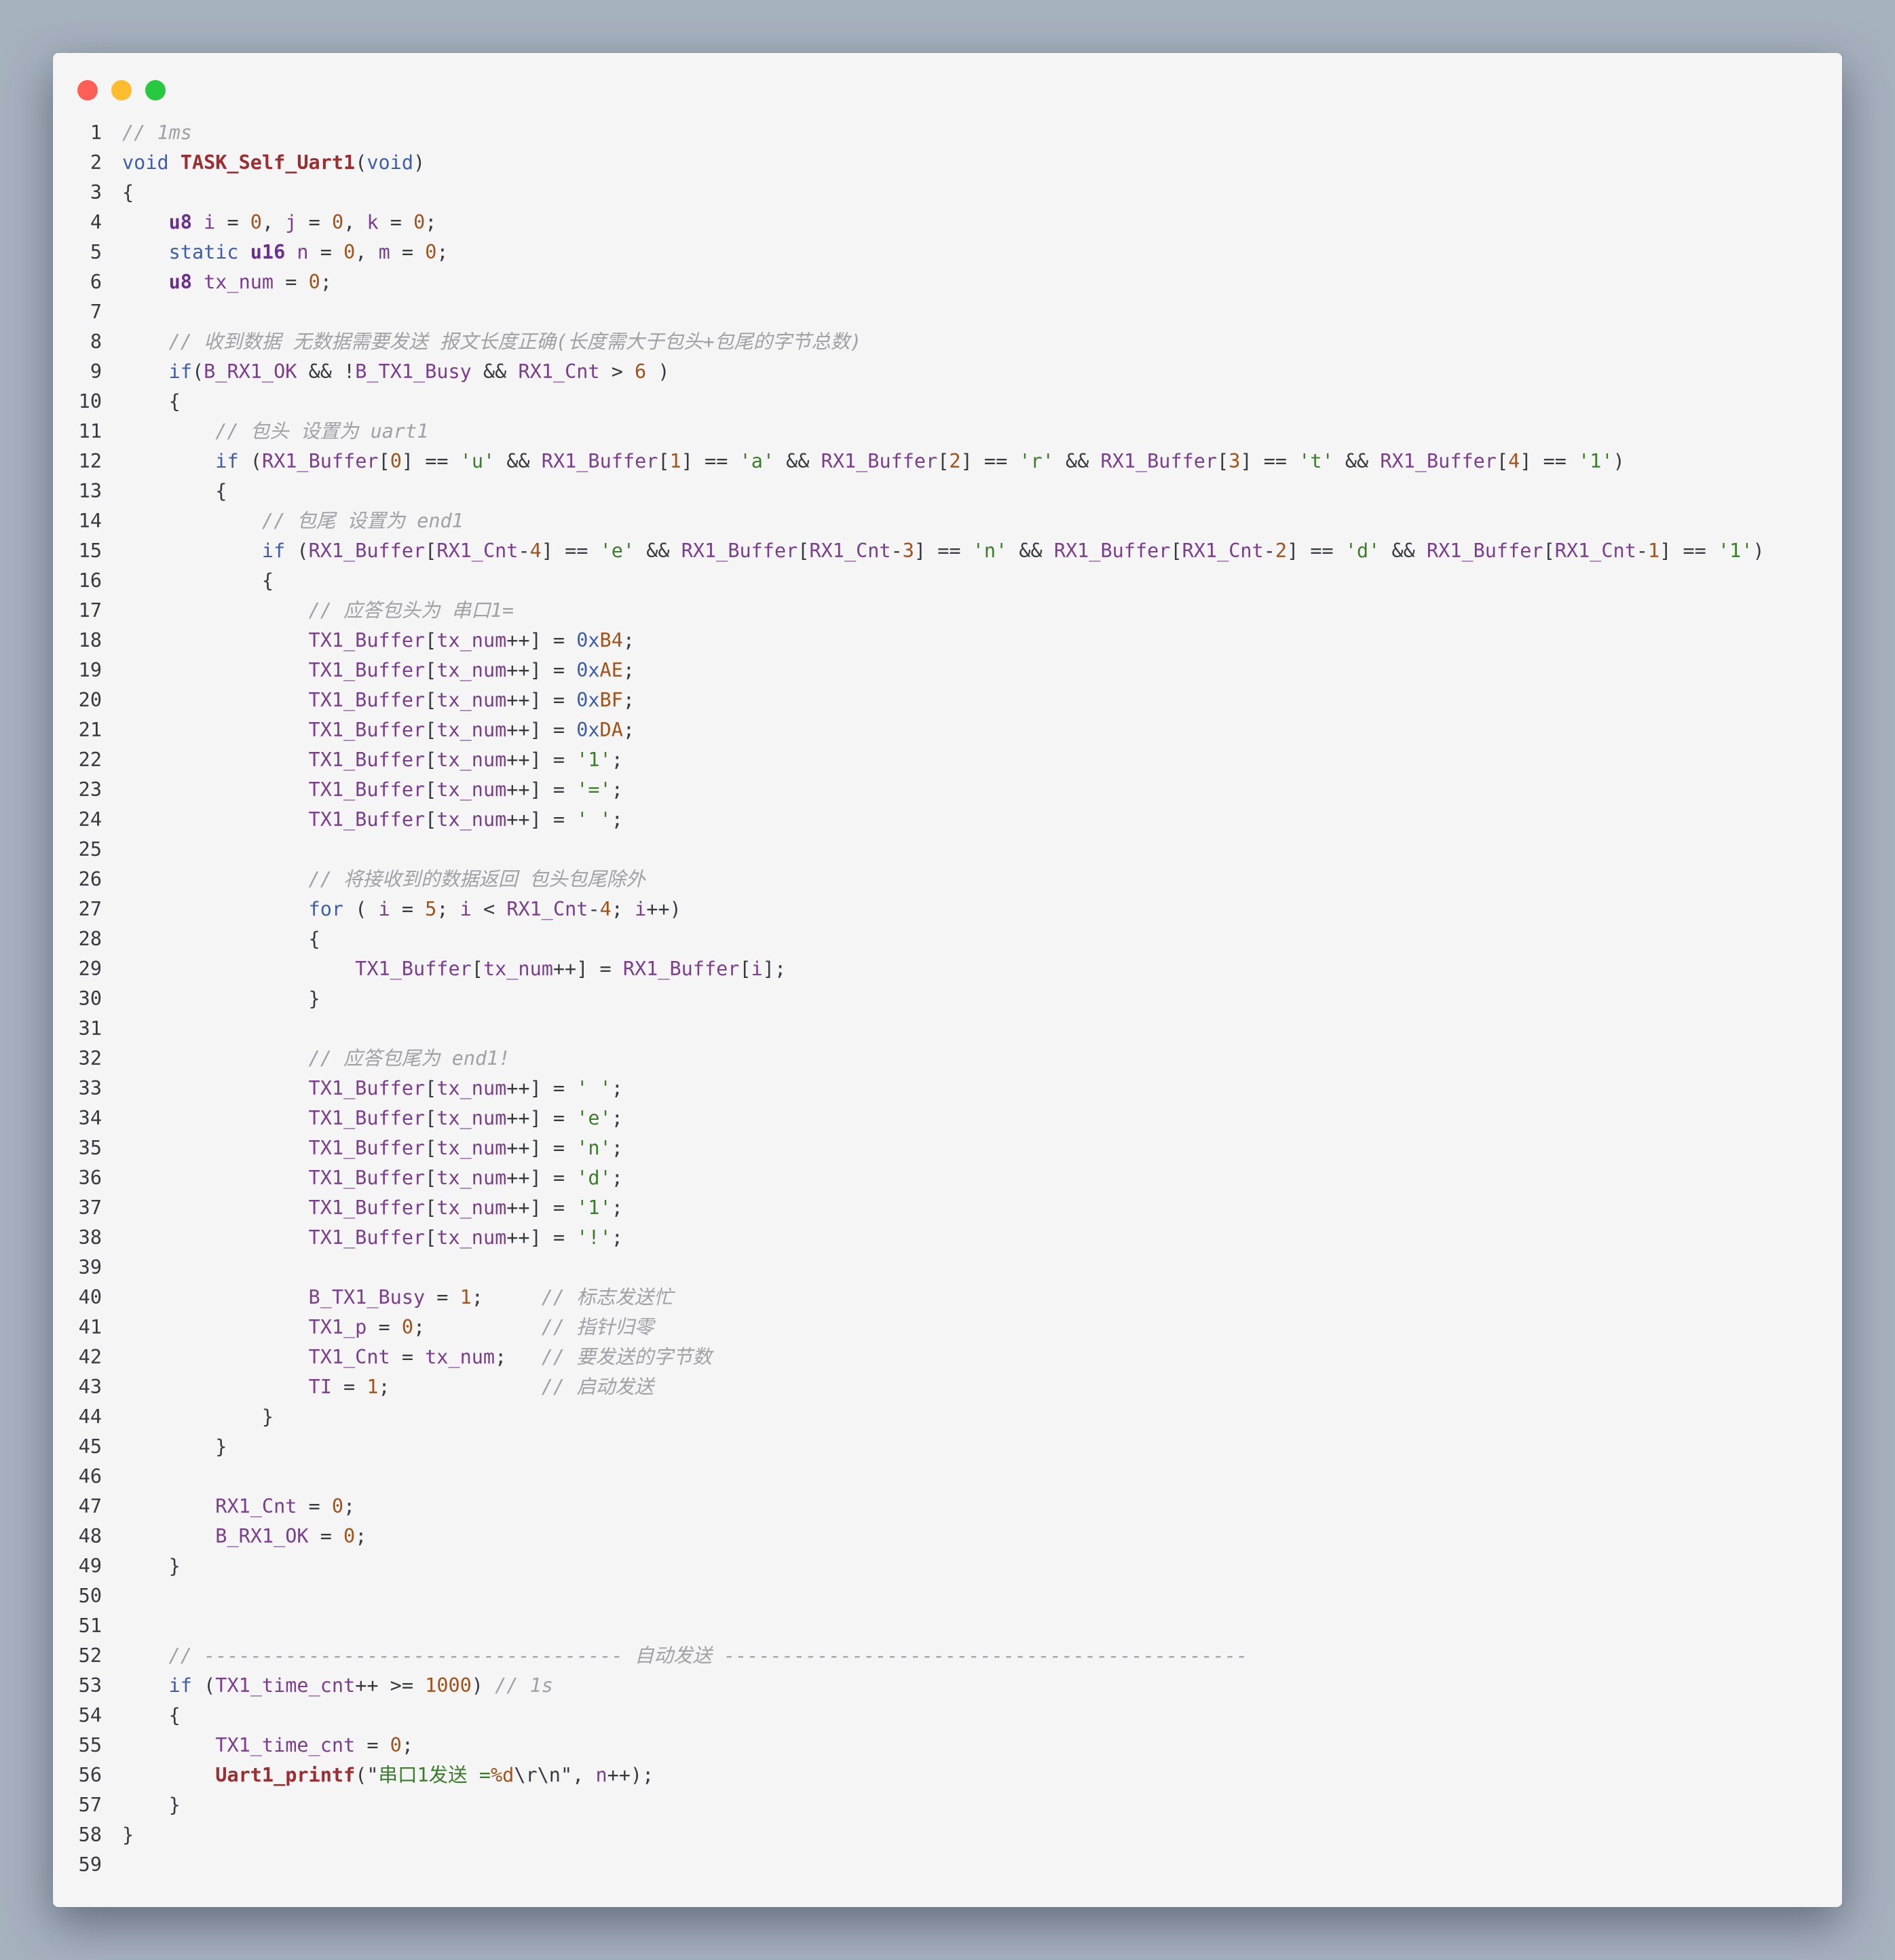 The height and width of the screenshot is (1960, 1895). Describe the element at coordinates (982, 969) in the screenshot. I see `line-source: TX1_Buffer[tx_num++] = RX1_Buffer[i];` at that location.